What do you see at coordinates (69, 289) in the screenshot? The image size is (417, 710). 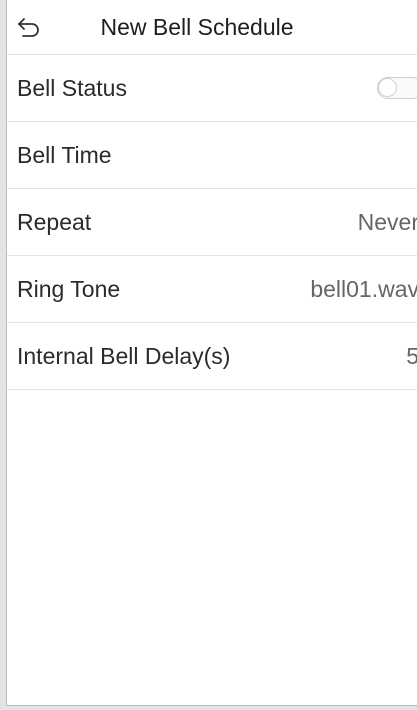 I see `ring-tone-label: Ring Tone` at bounding box center [69, 289].